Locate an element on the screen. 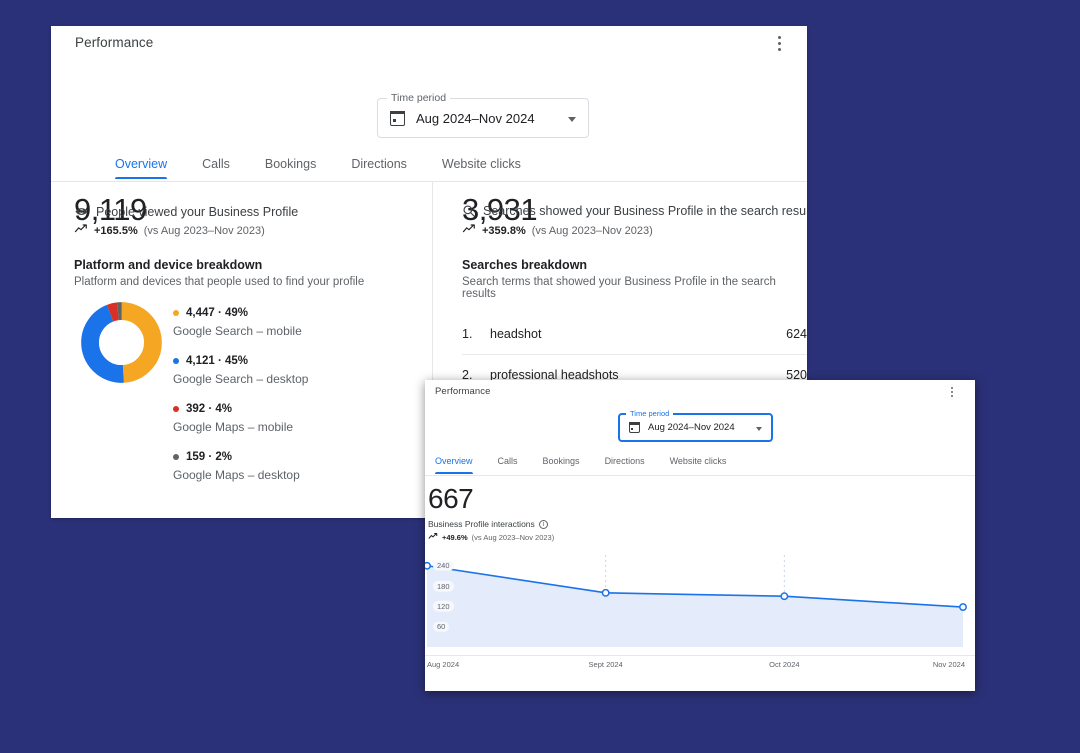 Image resolution: width=1080 pixels, height=753 pixels. searches-trend-compare: (vs Aug 2023–Nov 2023) is located at coordinates (592, 231).